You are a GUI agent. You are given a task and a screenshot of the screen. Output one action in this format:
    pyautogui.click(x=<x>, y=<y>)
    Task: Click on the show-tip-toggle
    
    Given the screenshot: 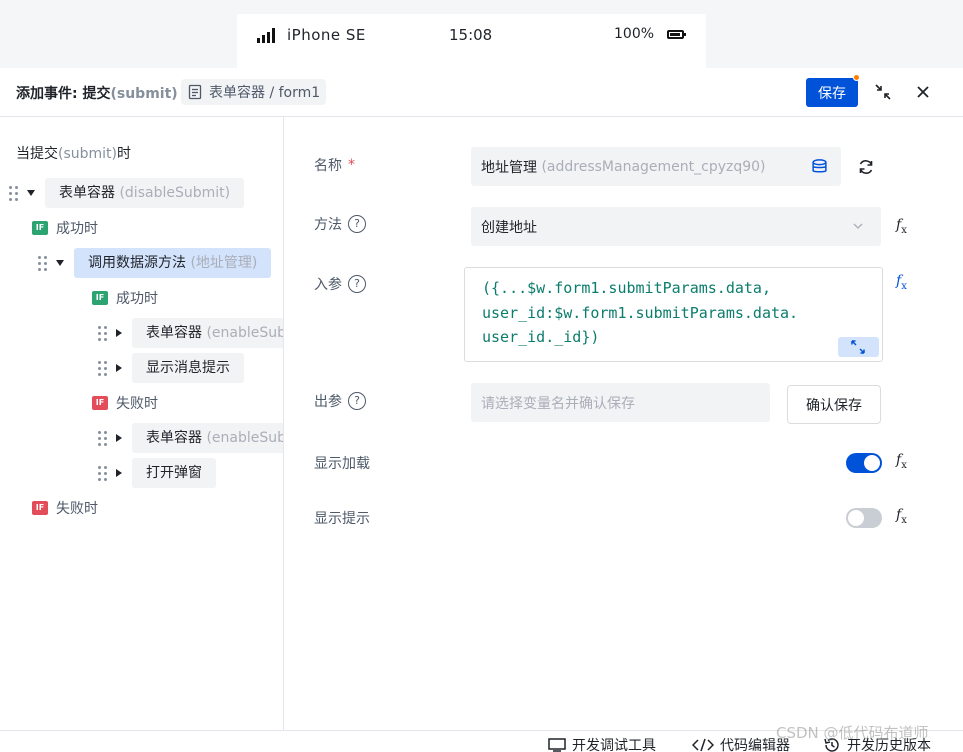 What is the action you would take?
    pyautogui.click(x=864, y=518)
    